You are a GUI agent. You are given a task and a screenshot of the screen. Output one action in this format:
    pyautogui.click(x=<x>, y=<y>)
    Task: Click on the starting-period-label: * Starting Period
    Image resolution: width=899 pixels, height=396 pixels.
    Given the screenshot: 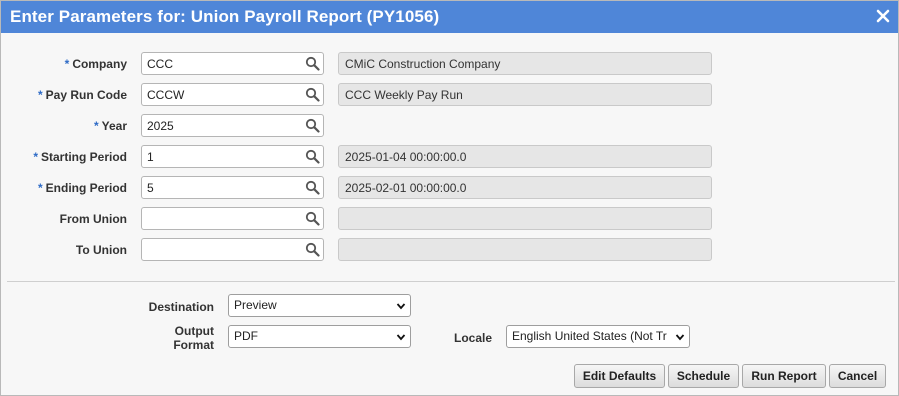 What is the action you would take?
    pyautogui.click(x=80, y=157)
    